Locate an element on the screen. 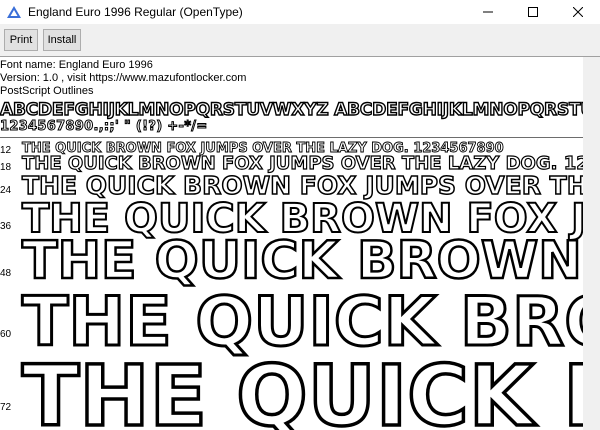  size-label-18: 18 is located at coordinates (6, 167).